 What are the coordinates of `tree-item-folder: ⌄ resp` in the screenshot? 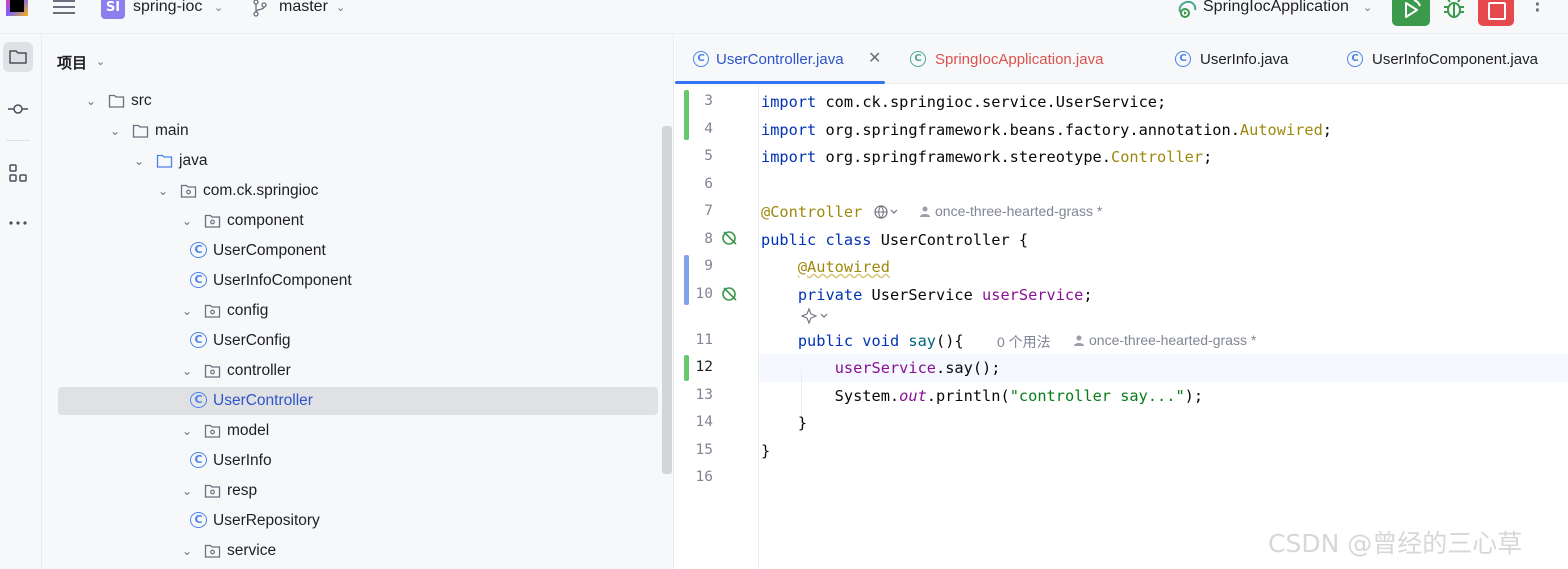 It's located at (358, 491).